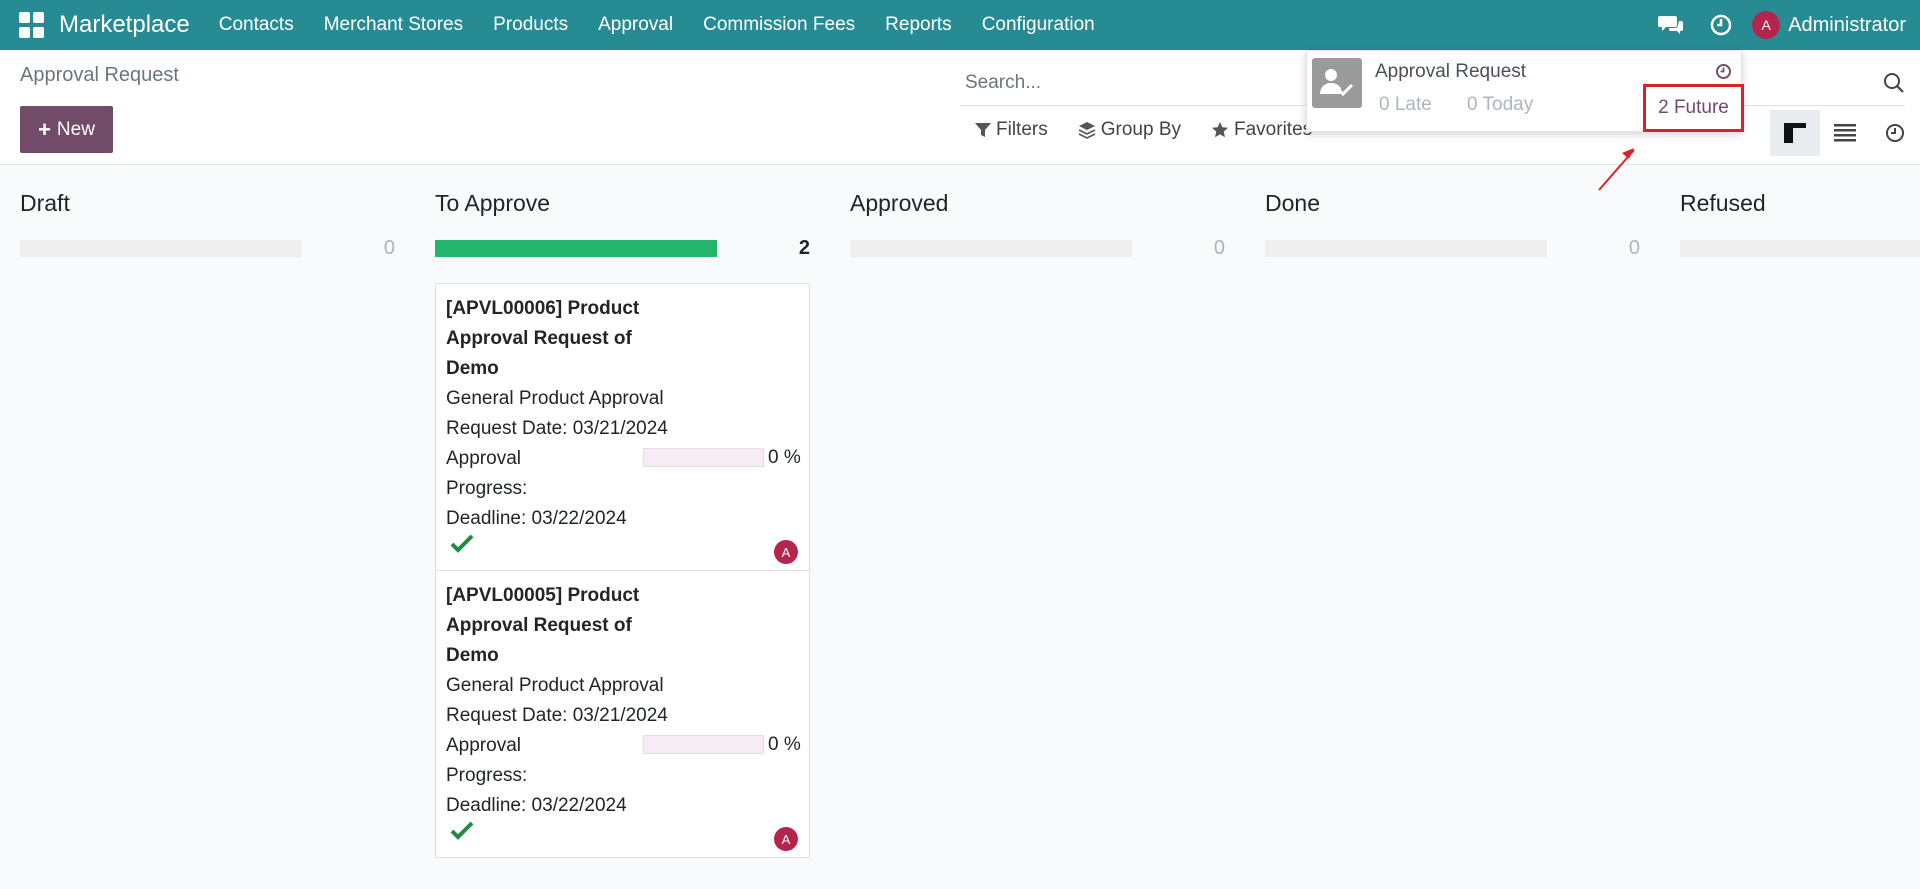 This screenshot has width=1920, height=889. I want to click on menu-configuration: Configuration, so click(1038, 25).